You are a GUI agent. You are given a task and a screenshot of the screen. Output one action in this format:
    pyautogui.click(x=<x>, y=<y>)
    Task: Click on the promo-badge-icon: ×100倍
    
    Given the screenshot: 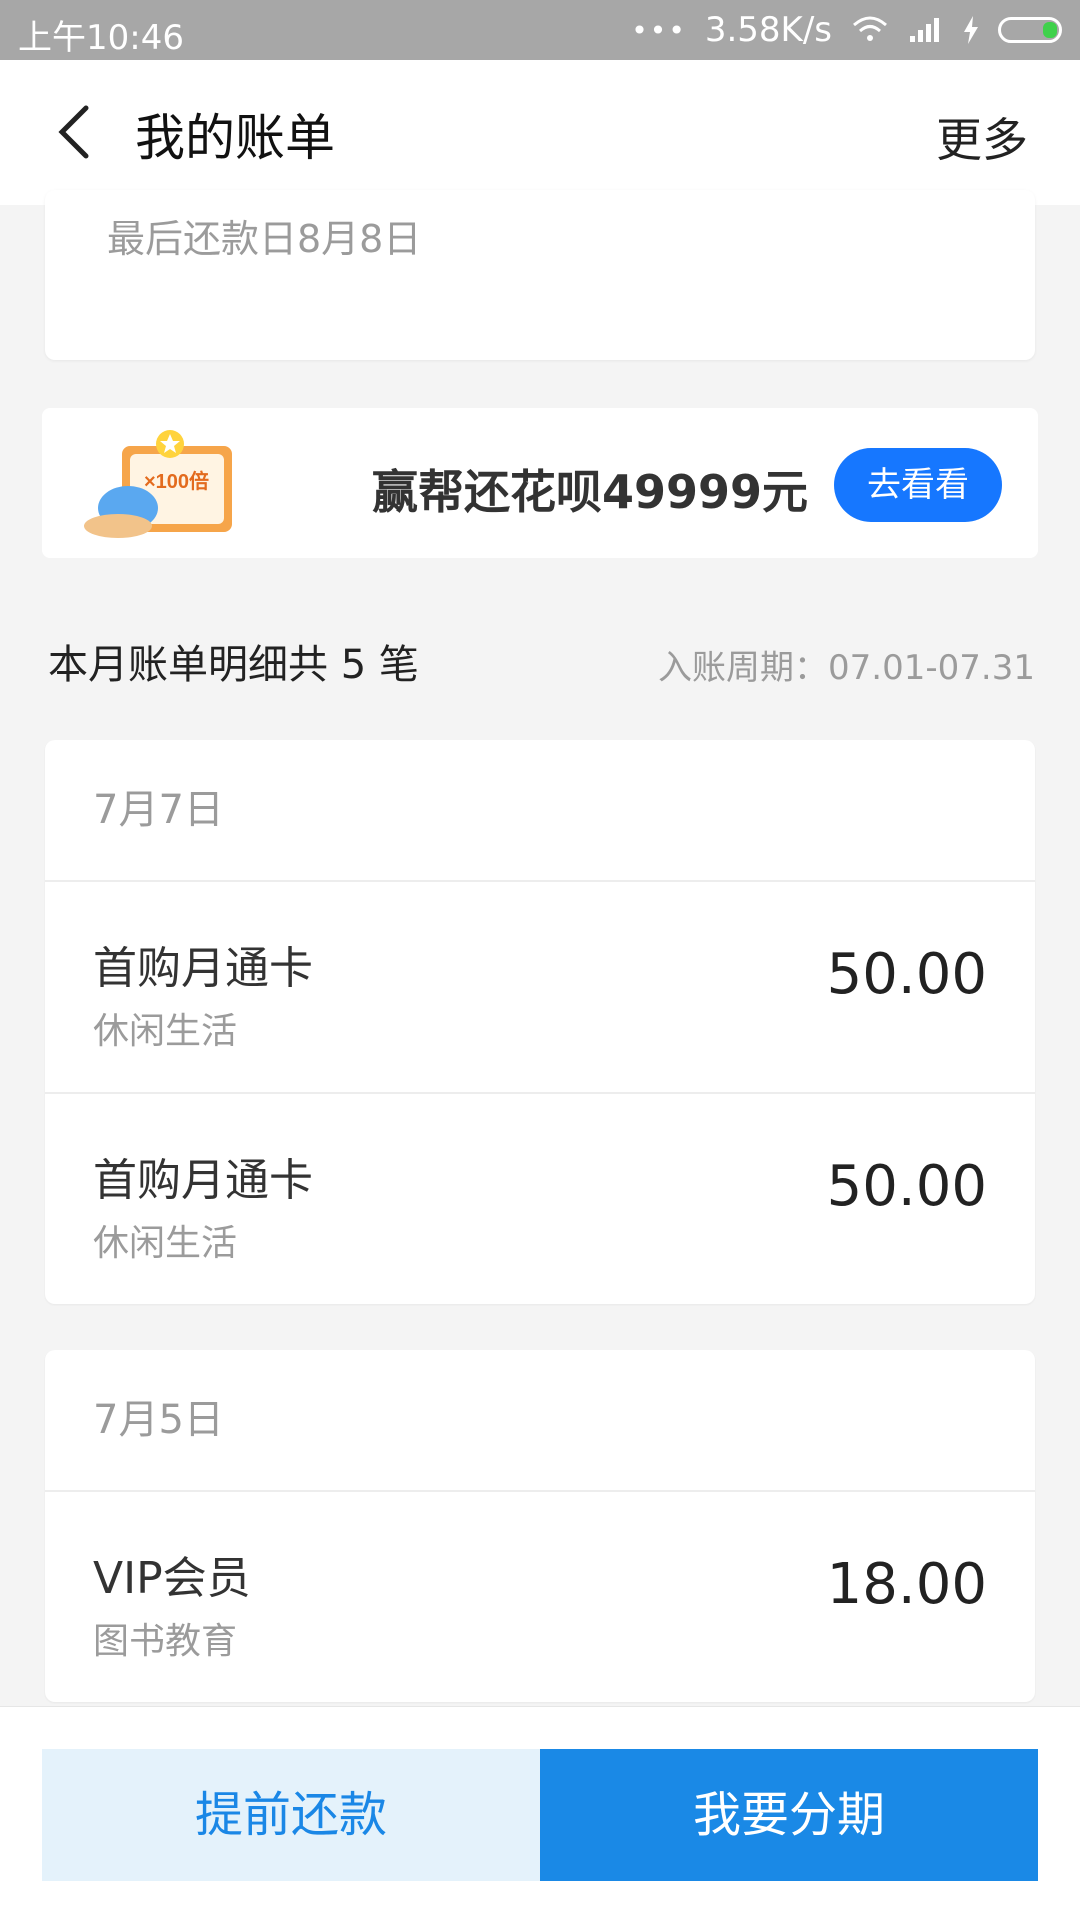 What is the action you would take?
    pyautogui.click(x=158, y=484)
    